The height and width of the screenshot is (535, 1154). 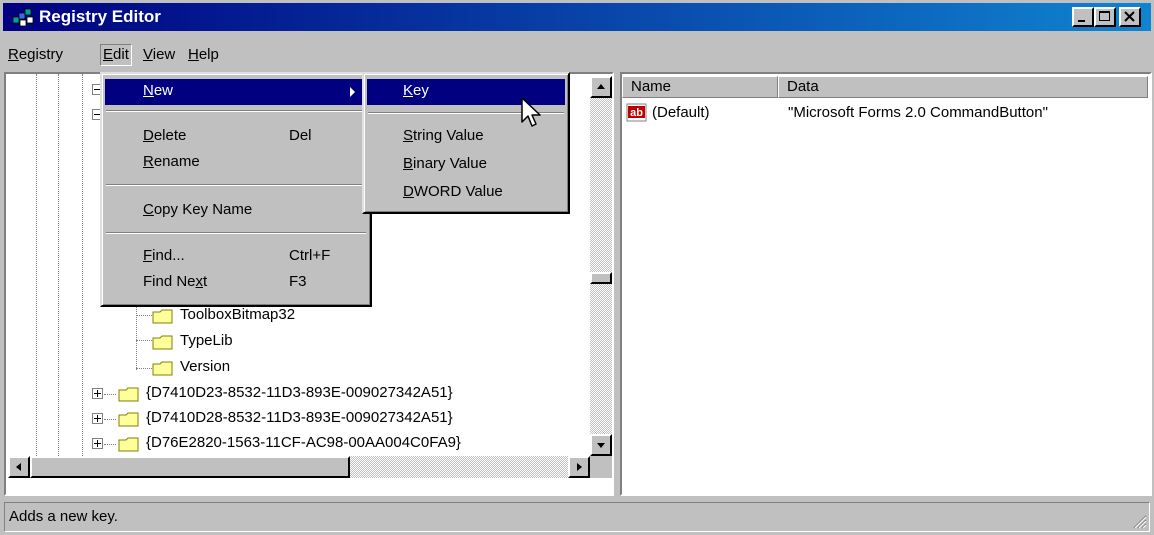 I want to click on column-header-data: Data, so click(x=963, y=87).